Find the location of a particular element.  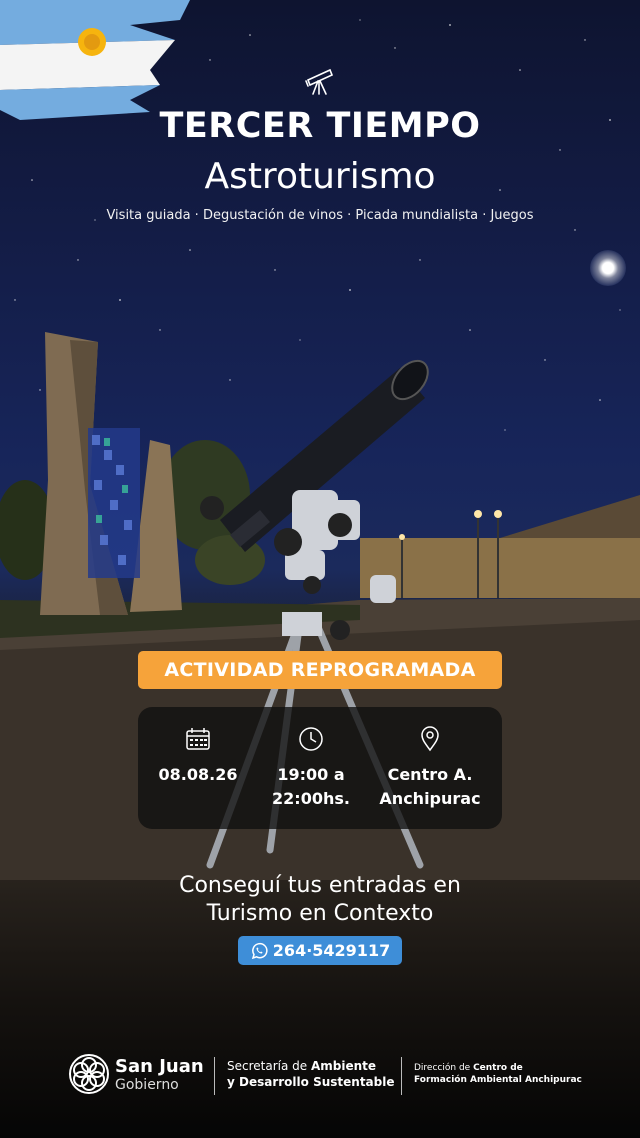

place-column: Centro A. Anchipurac is located at coordinates (430, 768).